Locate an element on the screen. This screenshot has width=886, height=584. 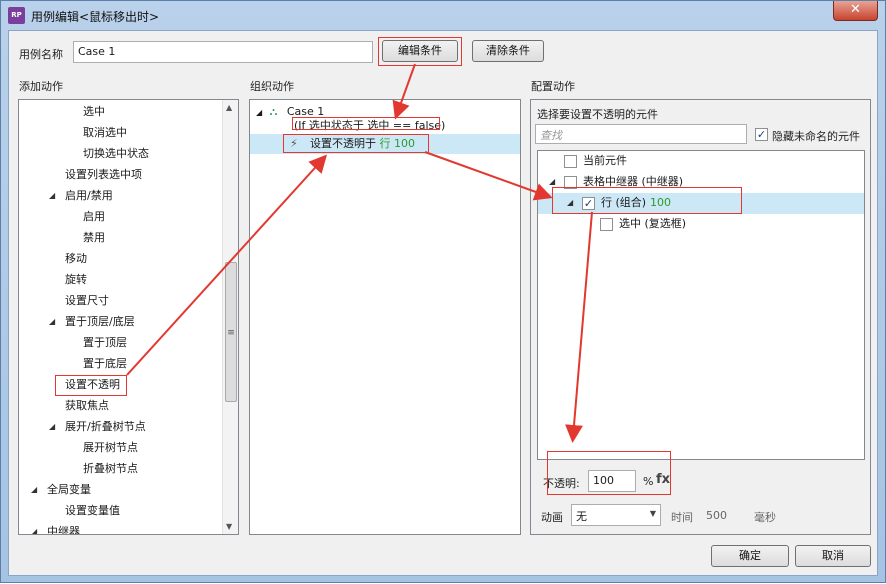
add-action-item: 置于顶层 is located at coordinates (119, 343).